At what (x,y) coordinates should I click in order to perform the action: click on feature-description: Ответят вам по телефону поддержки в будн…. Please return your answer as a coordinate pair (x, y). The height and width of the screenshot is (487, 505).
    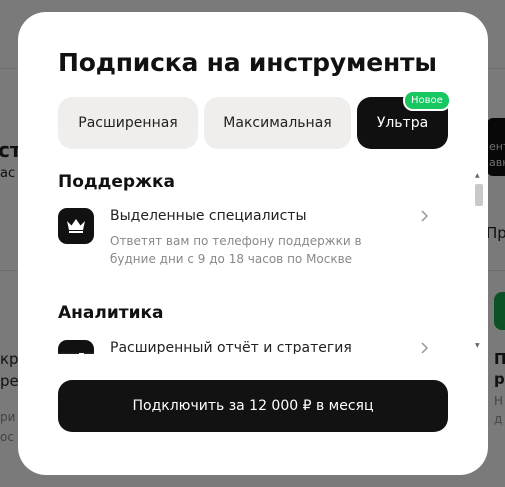
    Looking at the image, I should click on (236, 250).